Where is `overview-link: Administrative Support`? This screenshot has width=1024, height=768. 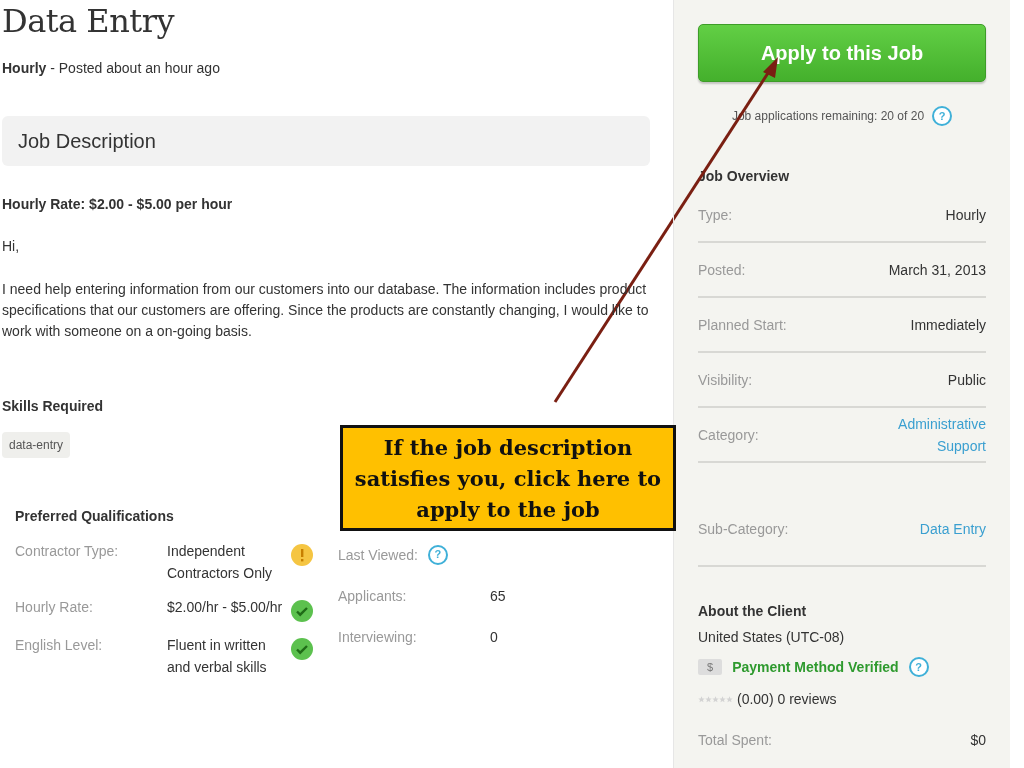 overview-link: Administrative Support is located at coordinates (931, 434).